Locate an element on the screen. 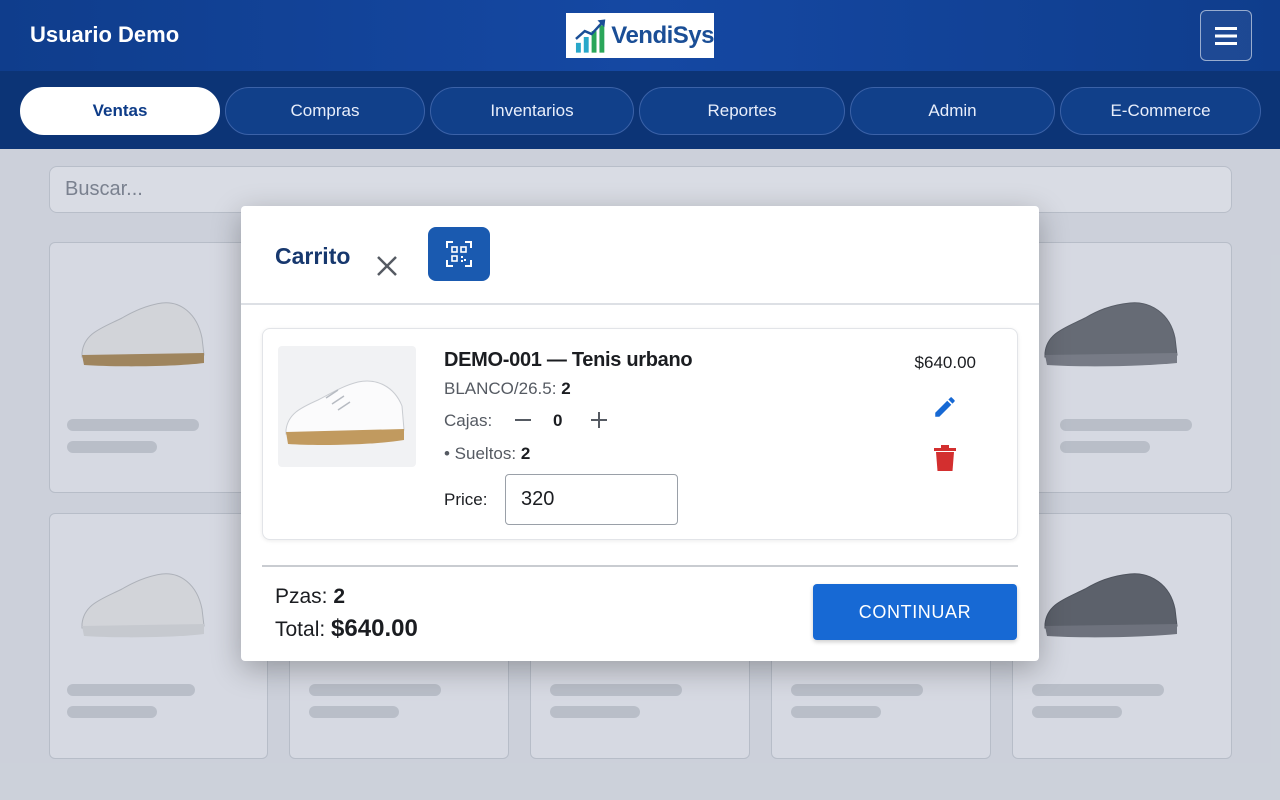 The height and width of the screenshot is (800, 1280). cajas-label: Cajas: is located at coordinates (468, 420).